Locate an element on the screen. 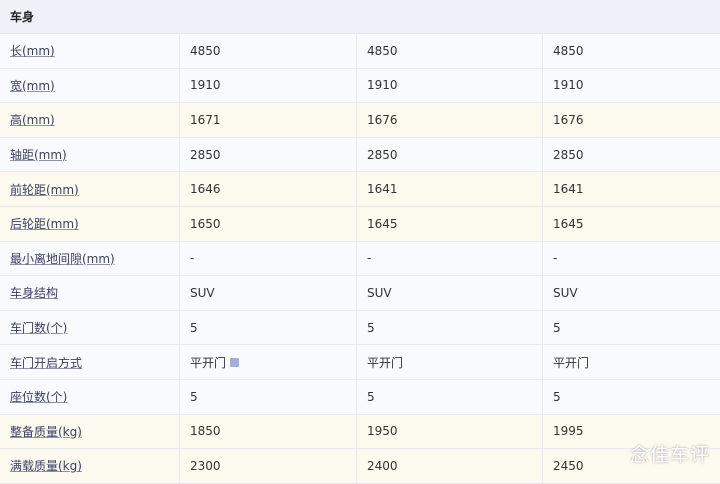 The image size is (720, 484). spec-label-link: 车门开启方式 is located at coordinates (46, 362).